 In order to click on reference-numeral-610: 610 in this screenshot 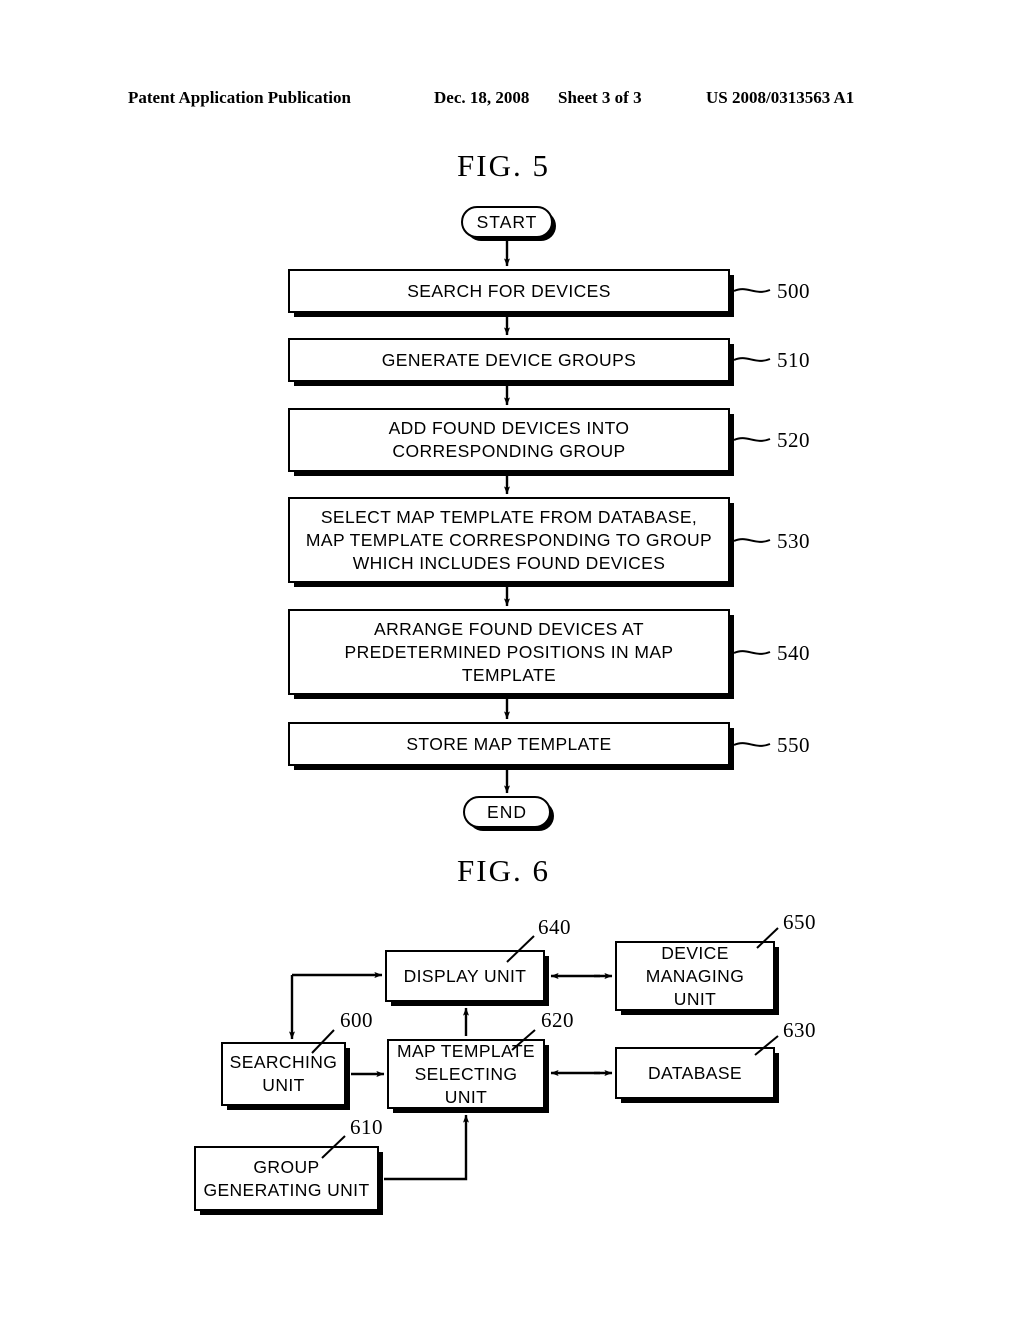, I will do `click(366, 1127)`.